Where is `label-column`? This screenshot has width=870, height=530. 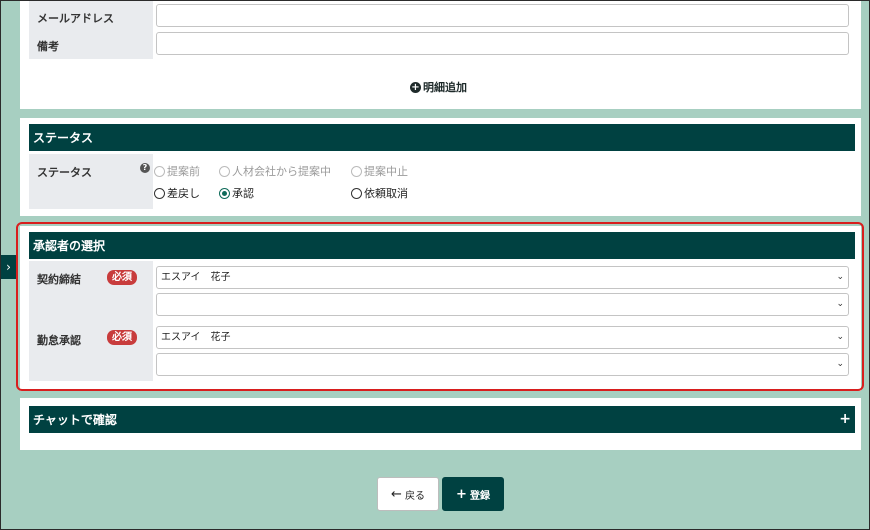
label-column is located at coordinates (91, 181).